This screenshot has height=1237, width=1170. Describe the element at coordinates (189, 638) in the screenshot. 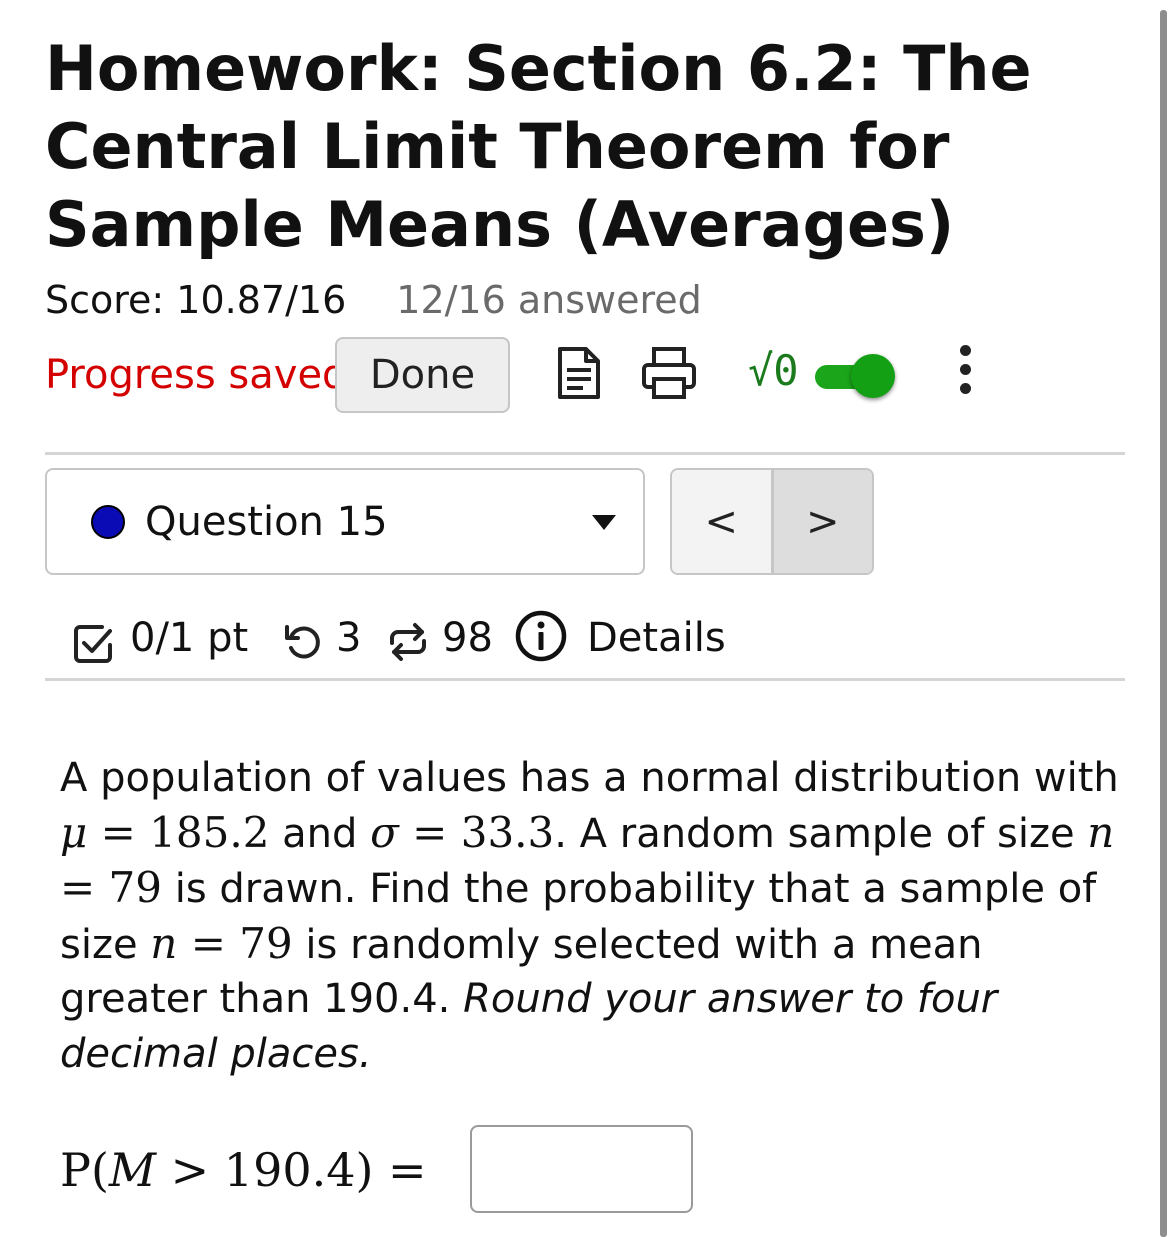

I see `points-text: 0/1 pt` at that location.